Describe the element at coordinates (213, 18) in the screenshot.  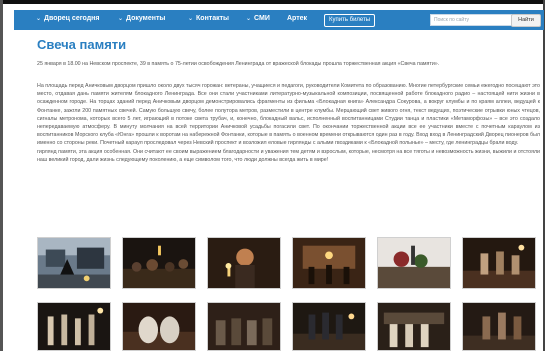
I see `nav-item-label: Контакты` at that location.